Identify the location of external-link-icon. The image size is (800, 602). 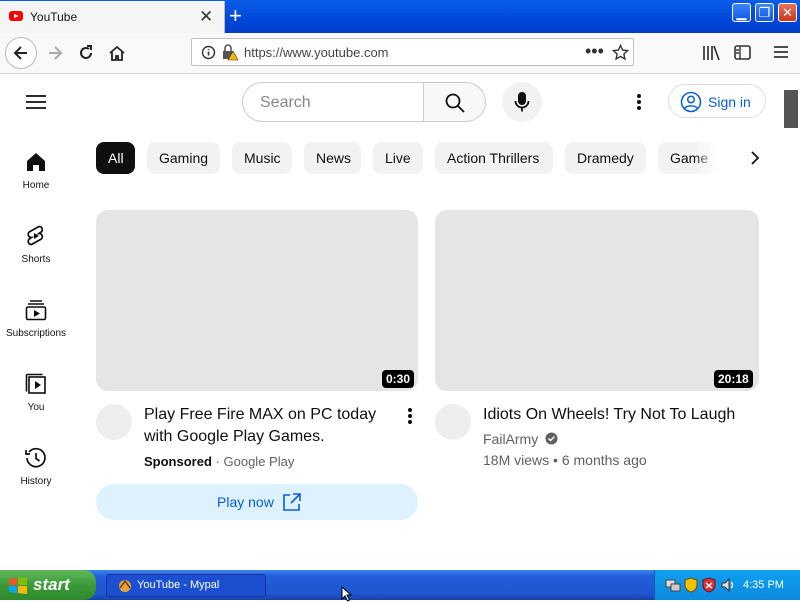
(292, 502).